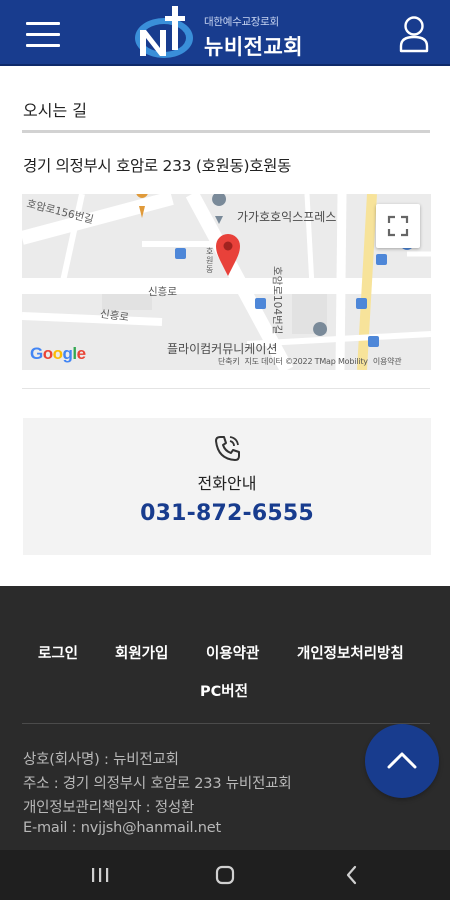  I want to click on logo-subtitle: 대한예수교장로회, so click(241, 22).